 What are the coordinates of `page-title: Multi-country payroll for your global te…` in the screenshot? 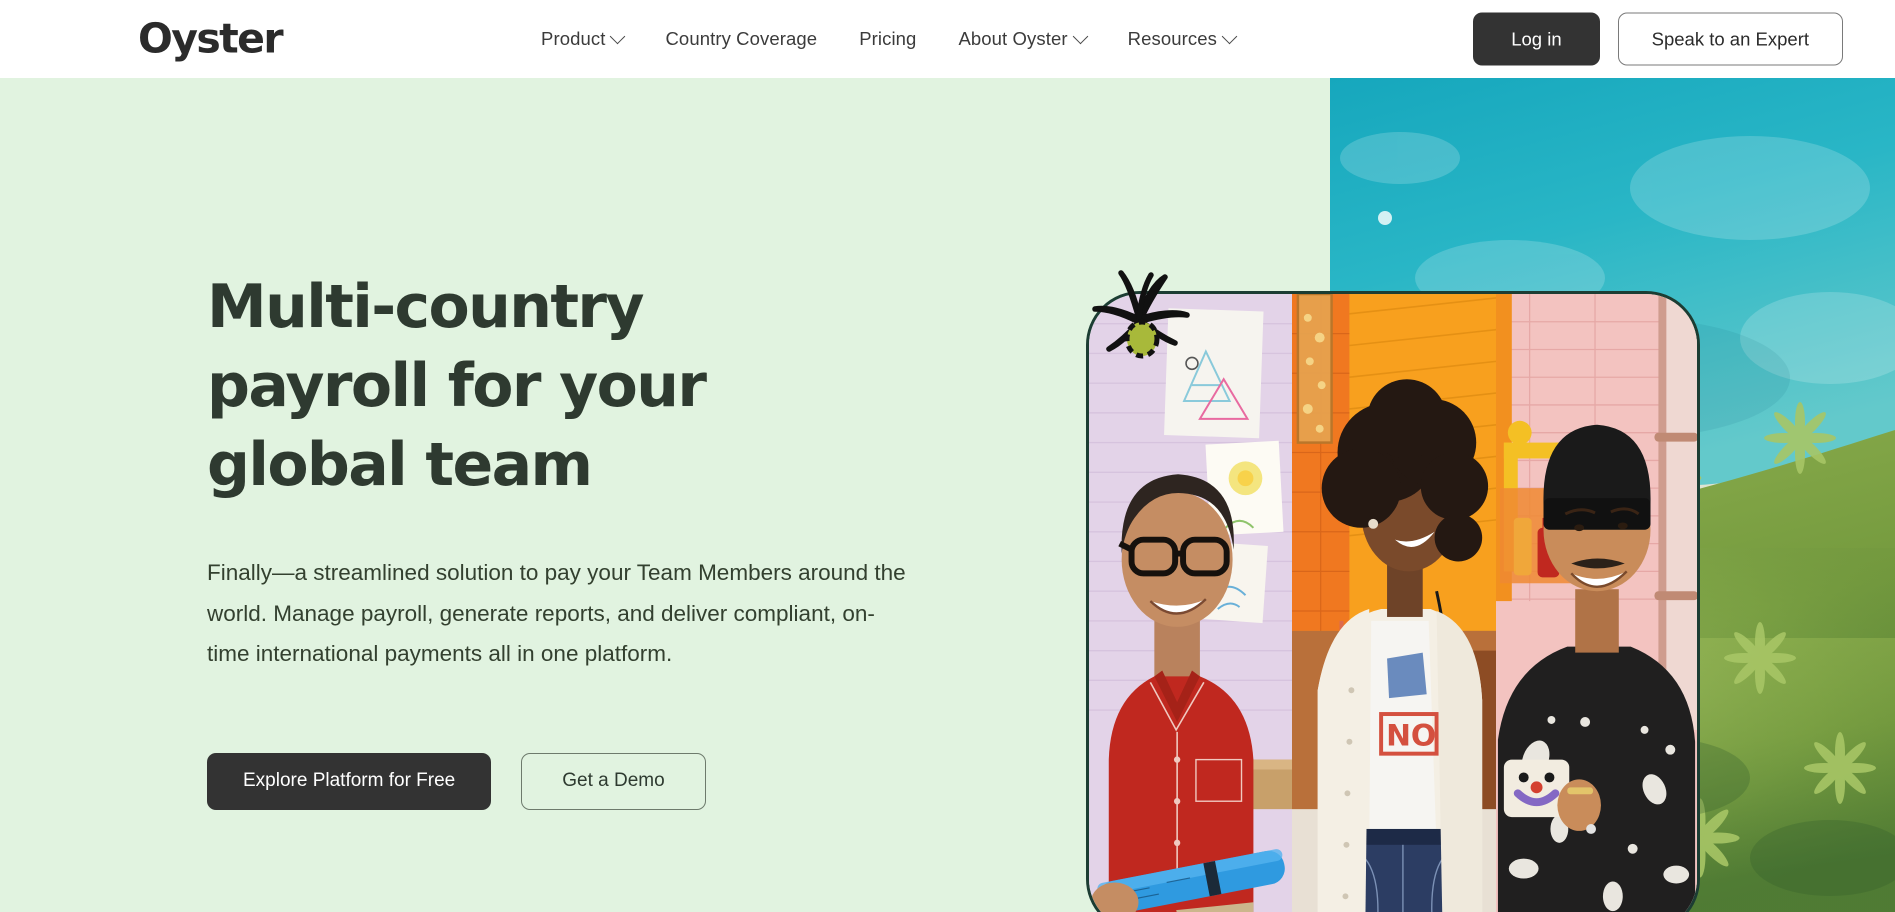 It's located at (457, 386).